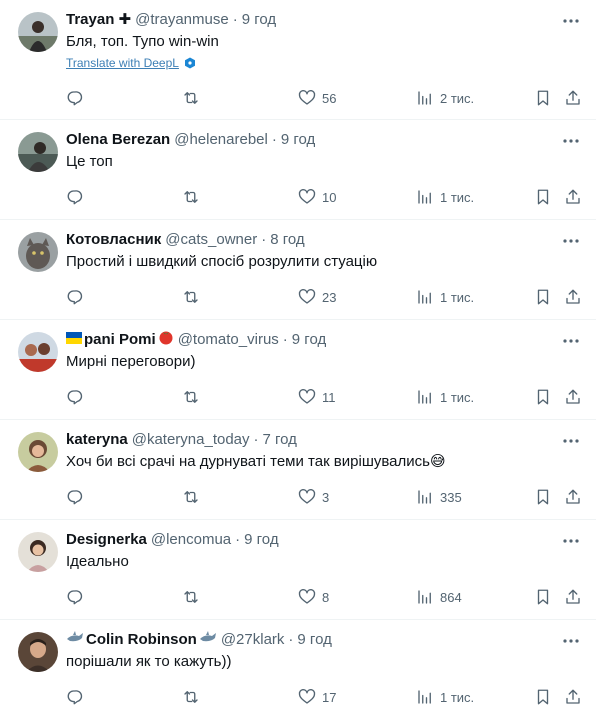 The height and width of the screenshot is (719, 596). What do you see at coordinates (307, 396) in the screenshot?
I see `heart-icon` at bounding box center [307, 396].